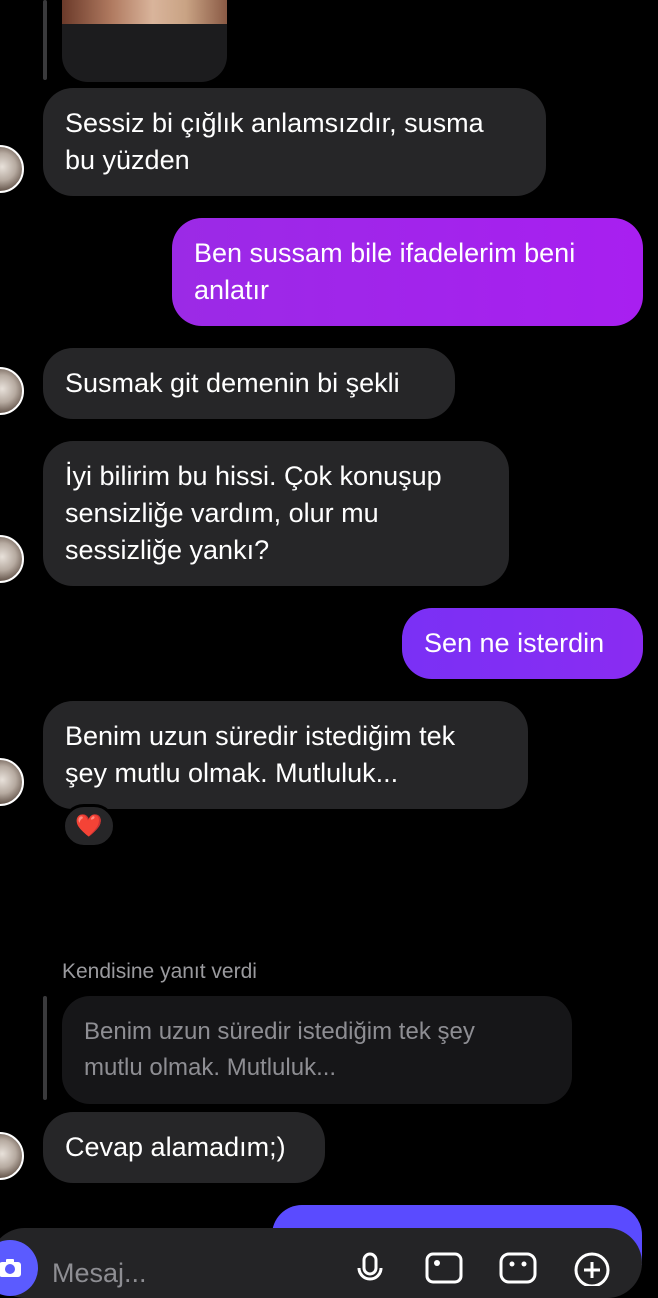  I want to click on plus-icon, so click(592, 1268).